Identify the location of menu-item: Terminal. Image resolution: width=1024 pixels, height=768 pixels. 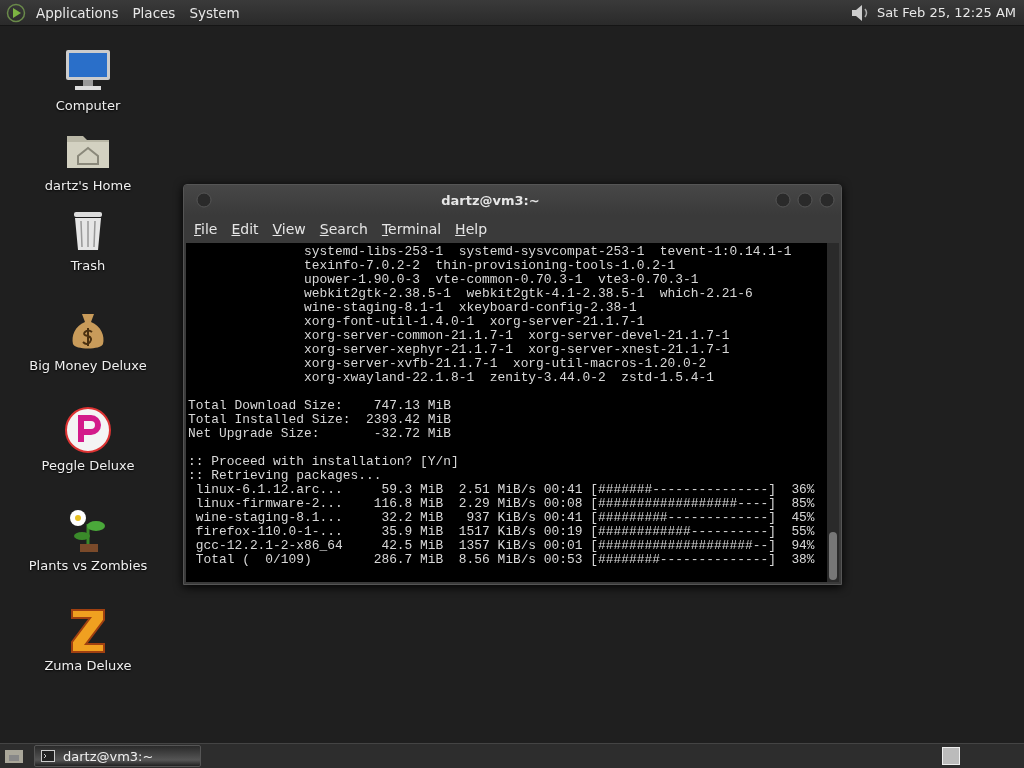
(411, 229).